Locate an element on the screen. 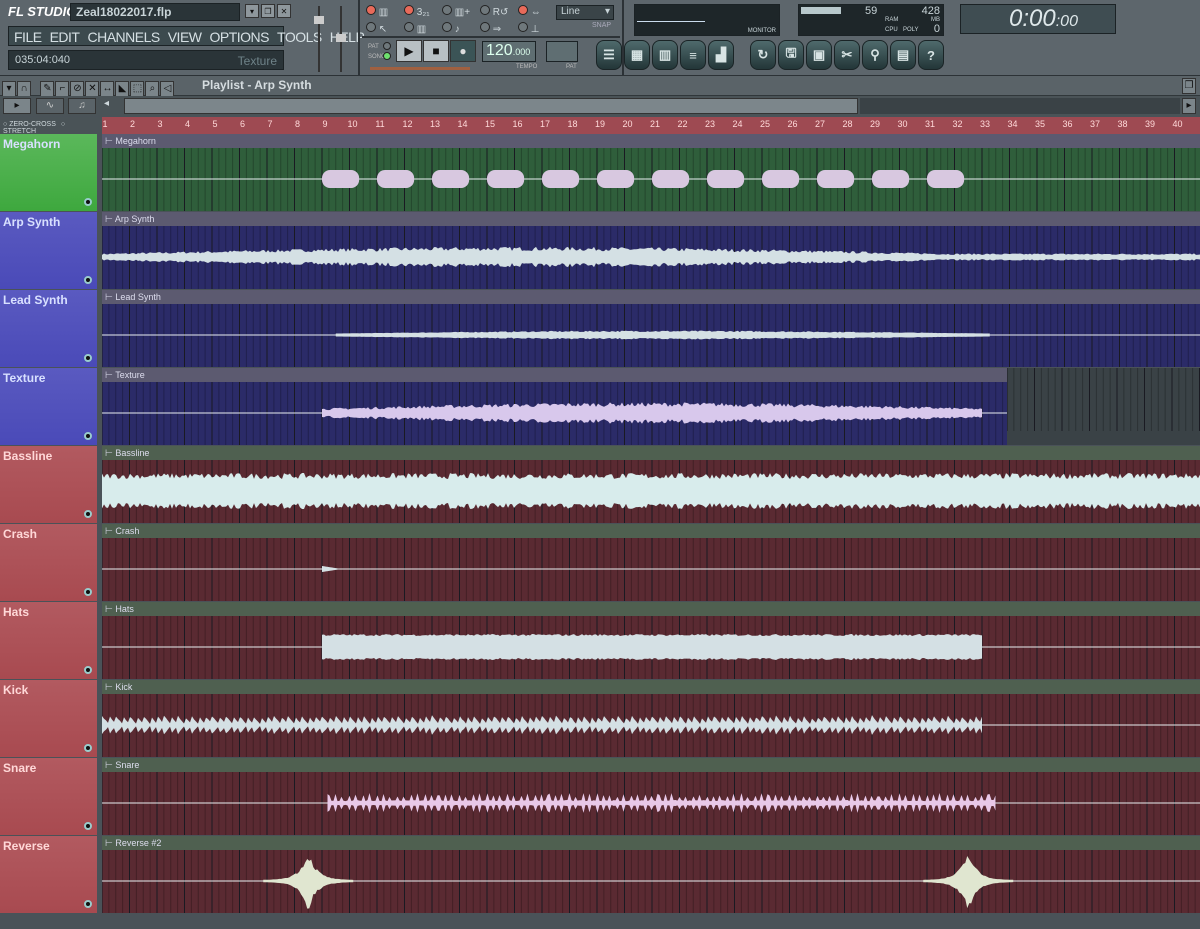  track-lane: ⊢ Arp Synth is located at coordinates (651, 250).